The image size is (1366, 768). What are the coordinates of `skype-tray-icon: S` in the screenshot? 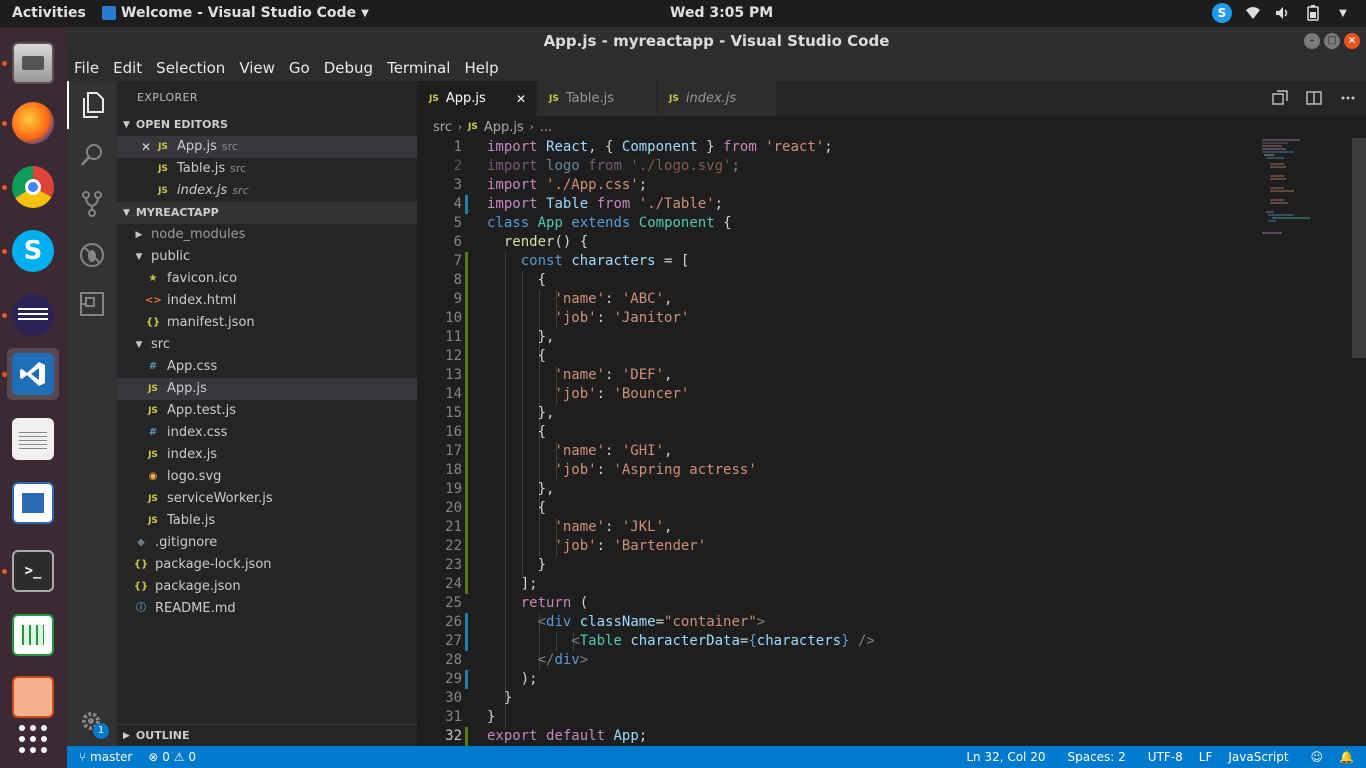 It's located at (1222, 13).